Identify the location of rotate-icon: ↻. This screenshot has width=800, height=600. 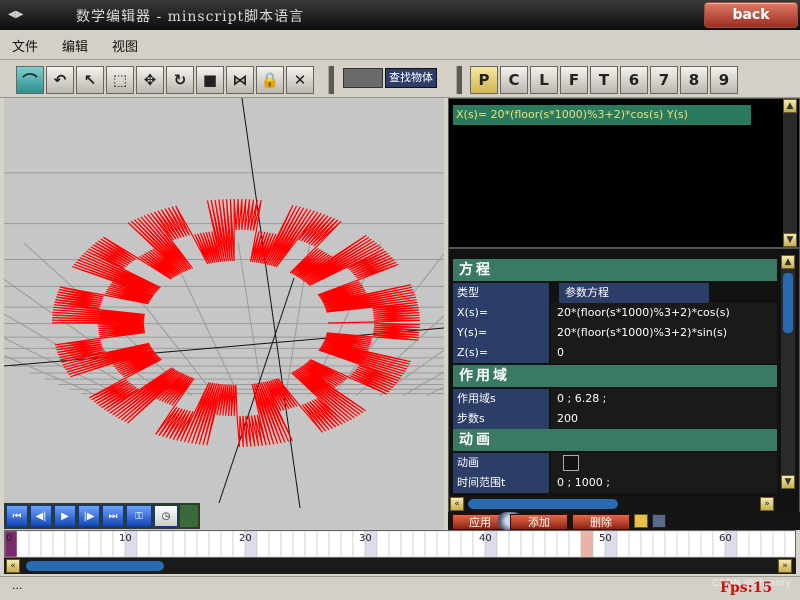
(180, 80).